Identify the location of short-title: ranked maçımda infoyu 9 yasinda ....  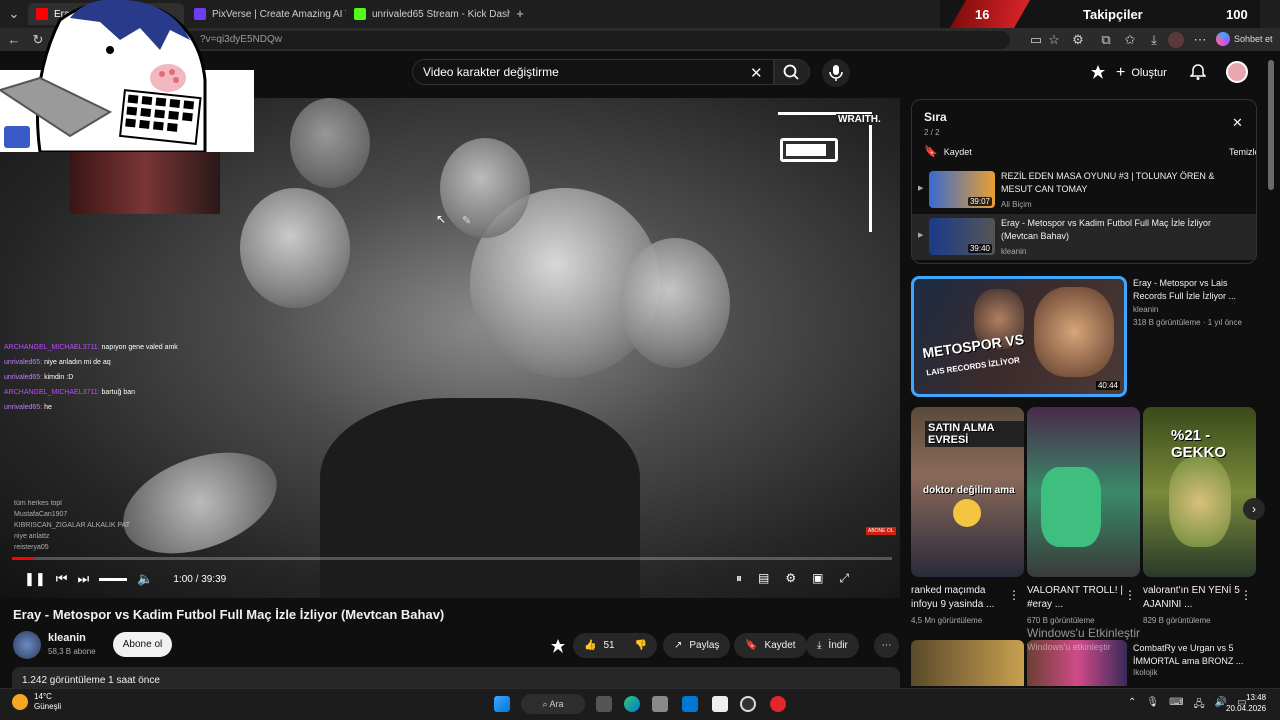
(961, 598).